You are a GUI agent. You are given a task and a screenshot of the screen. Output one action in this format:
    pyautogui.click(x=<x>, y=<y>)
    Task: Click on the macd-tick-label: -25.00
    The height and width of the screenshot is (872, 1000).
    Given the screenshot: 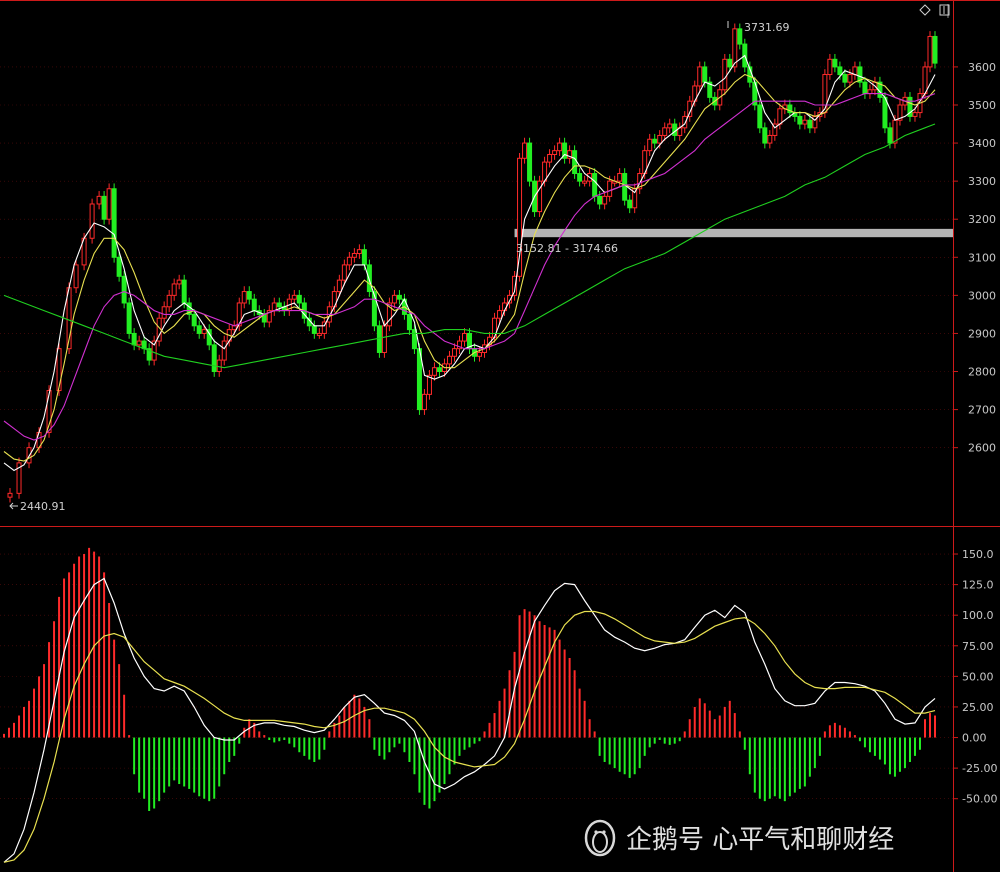 What is the action you would take?
    pyautogui.click(x=979, y=768)
    